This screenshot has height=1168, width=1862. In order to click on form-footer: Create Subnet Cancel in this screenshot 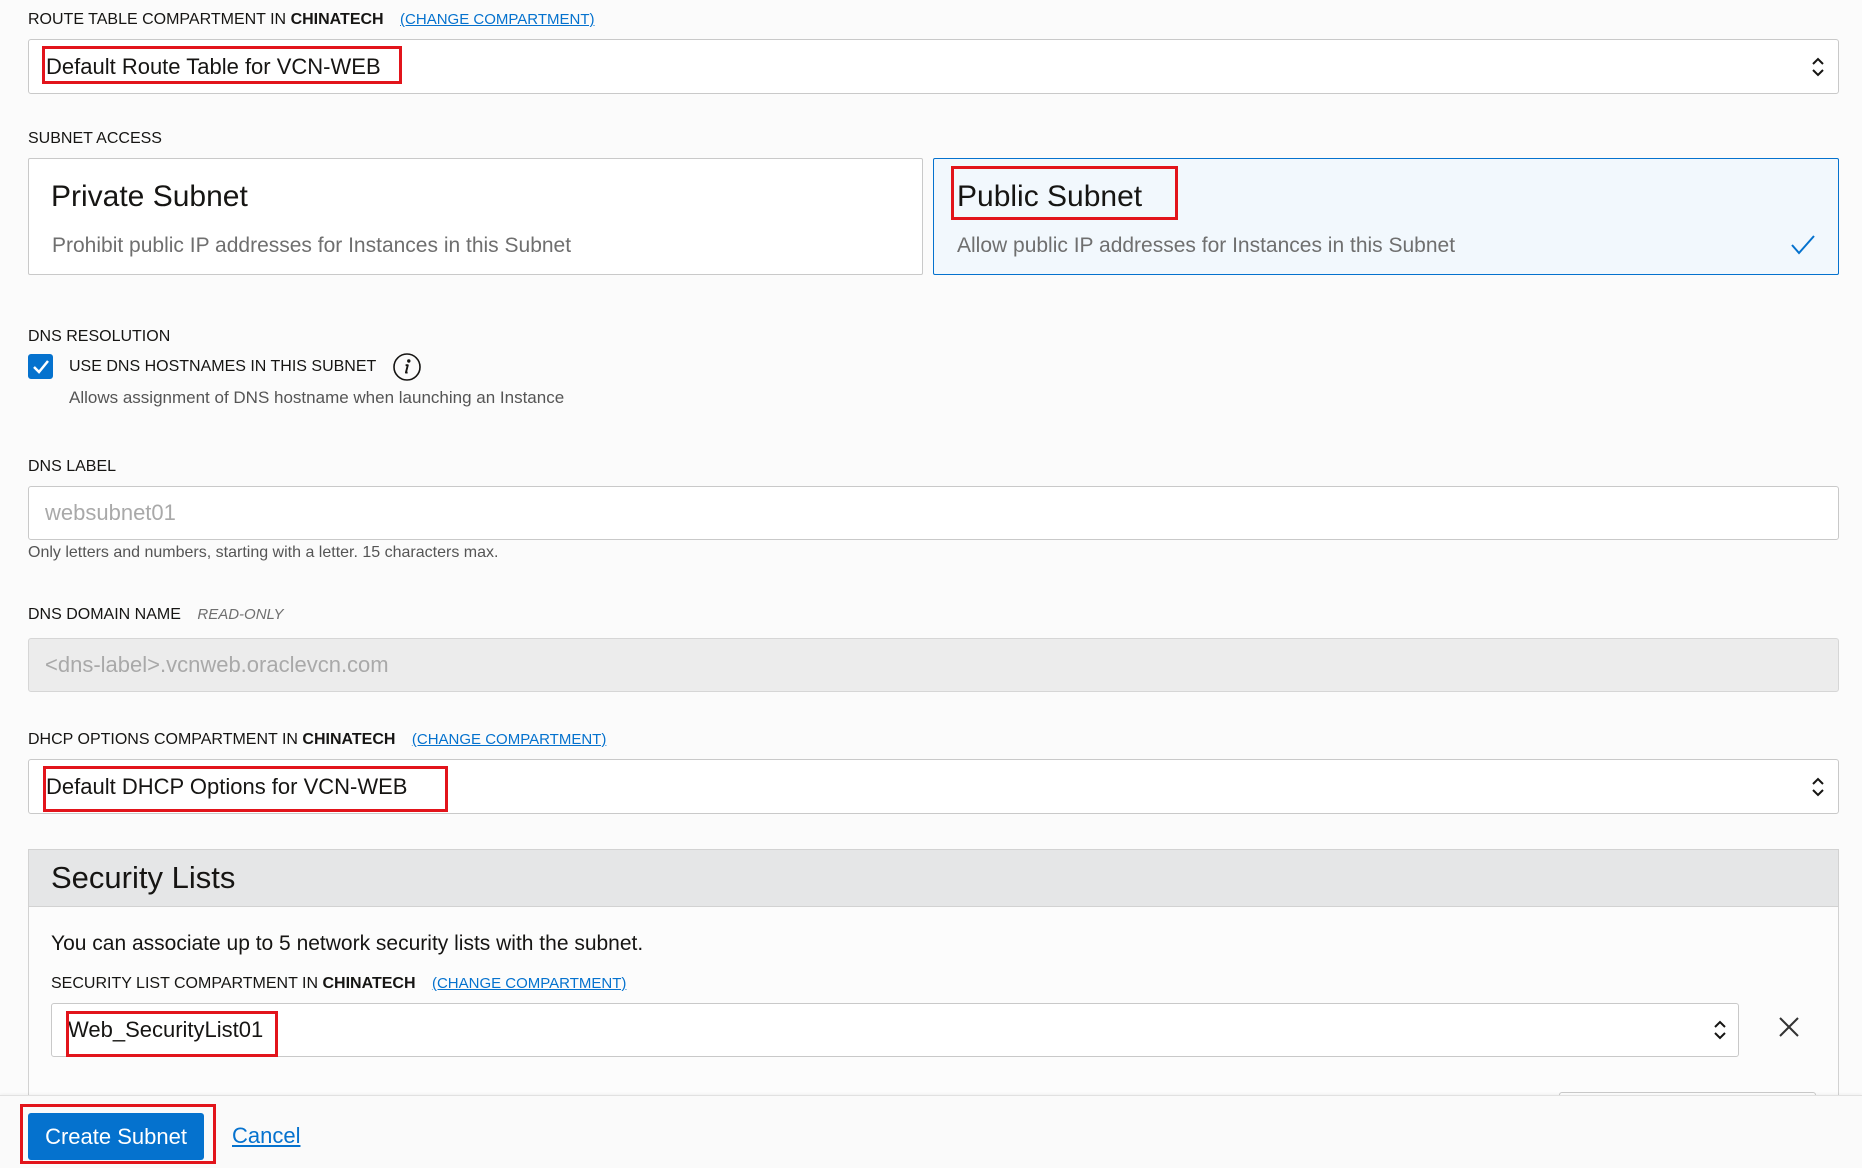, I will do `click(931, 1131)`.